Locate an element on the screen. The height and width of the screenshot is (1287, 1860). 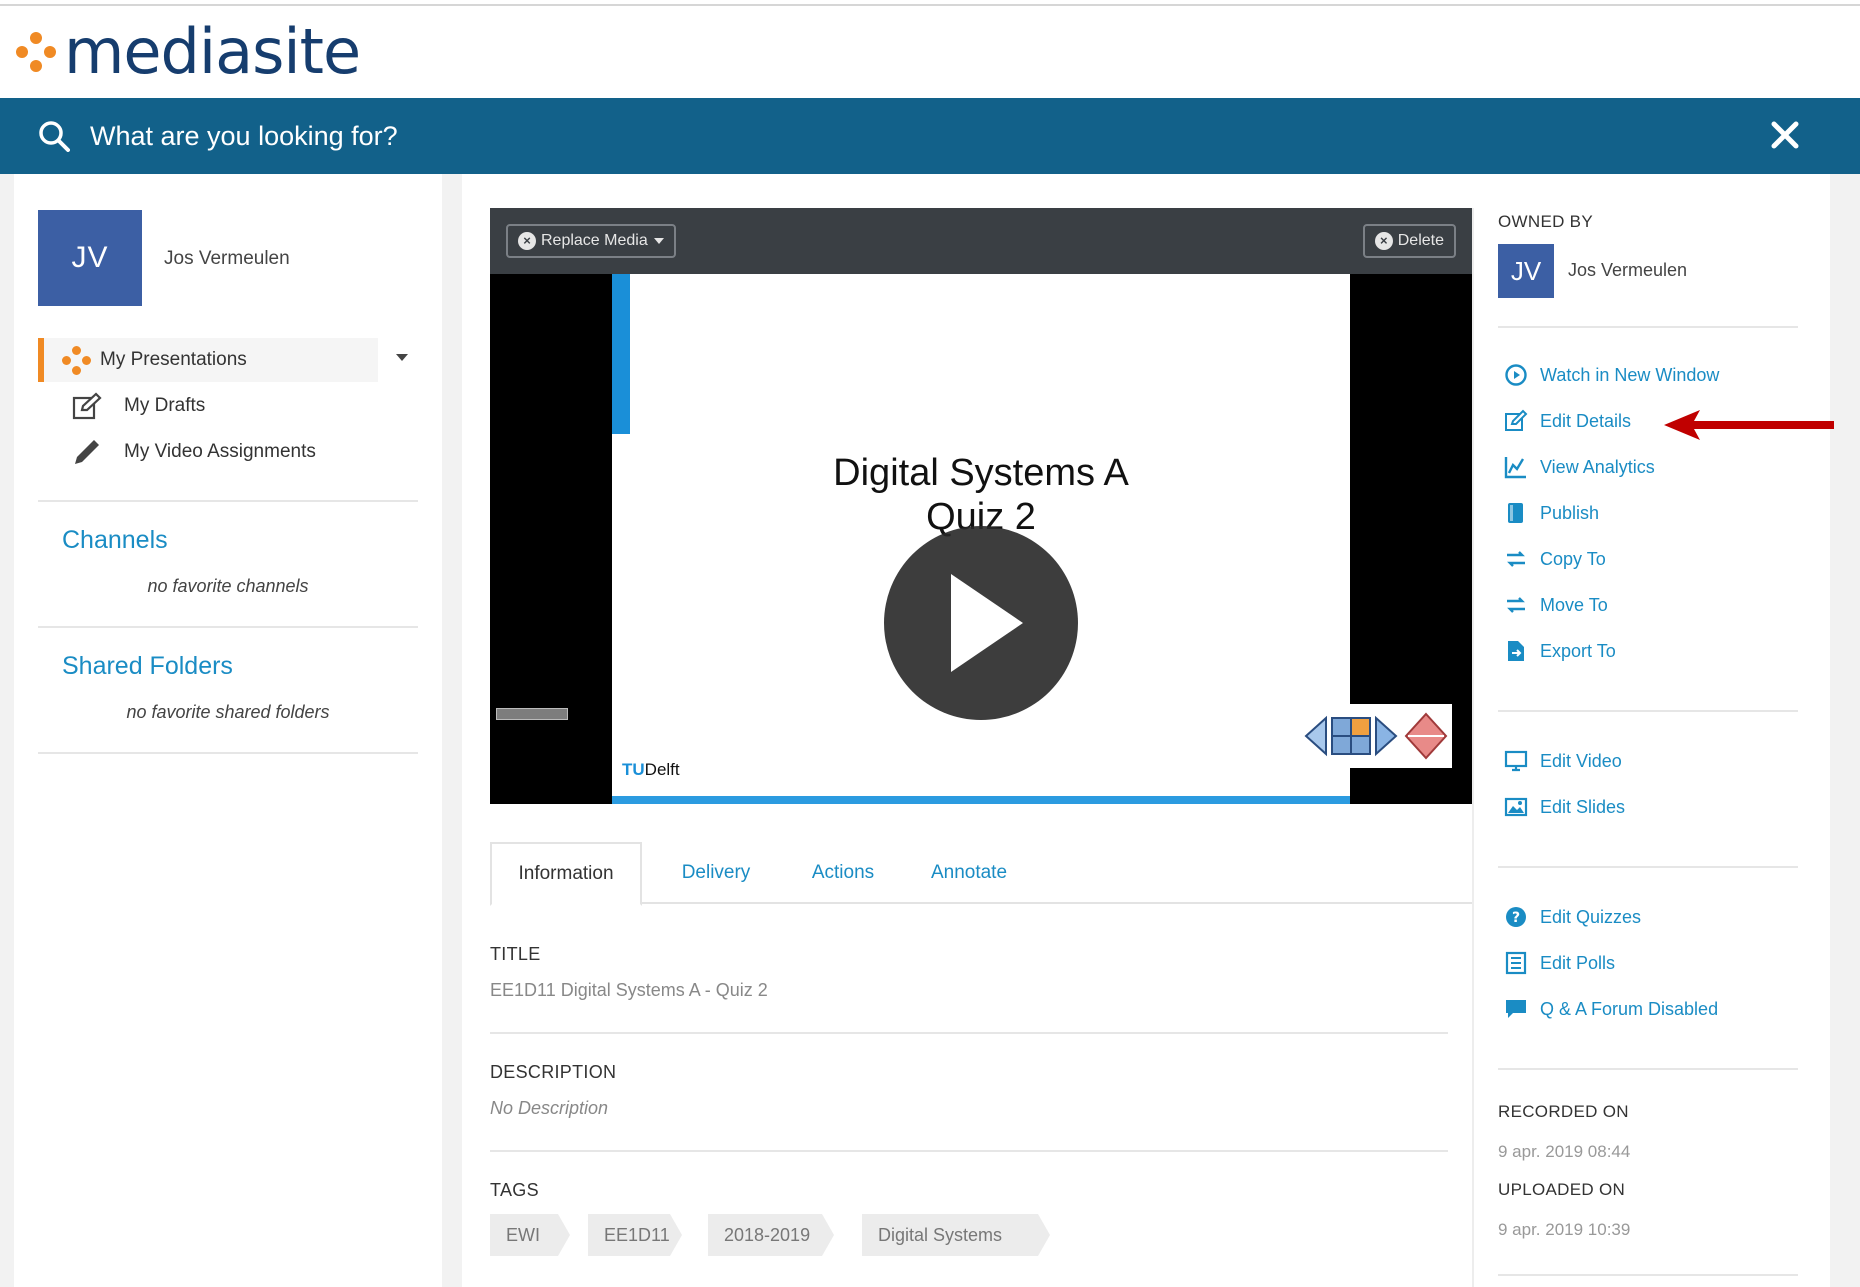
replace-media-button: × Replace Media is located at coordinates (591, 241).